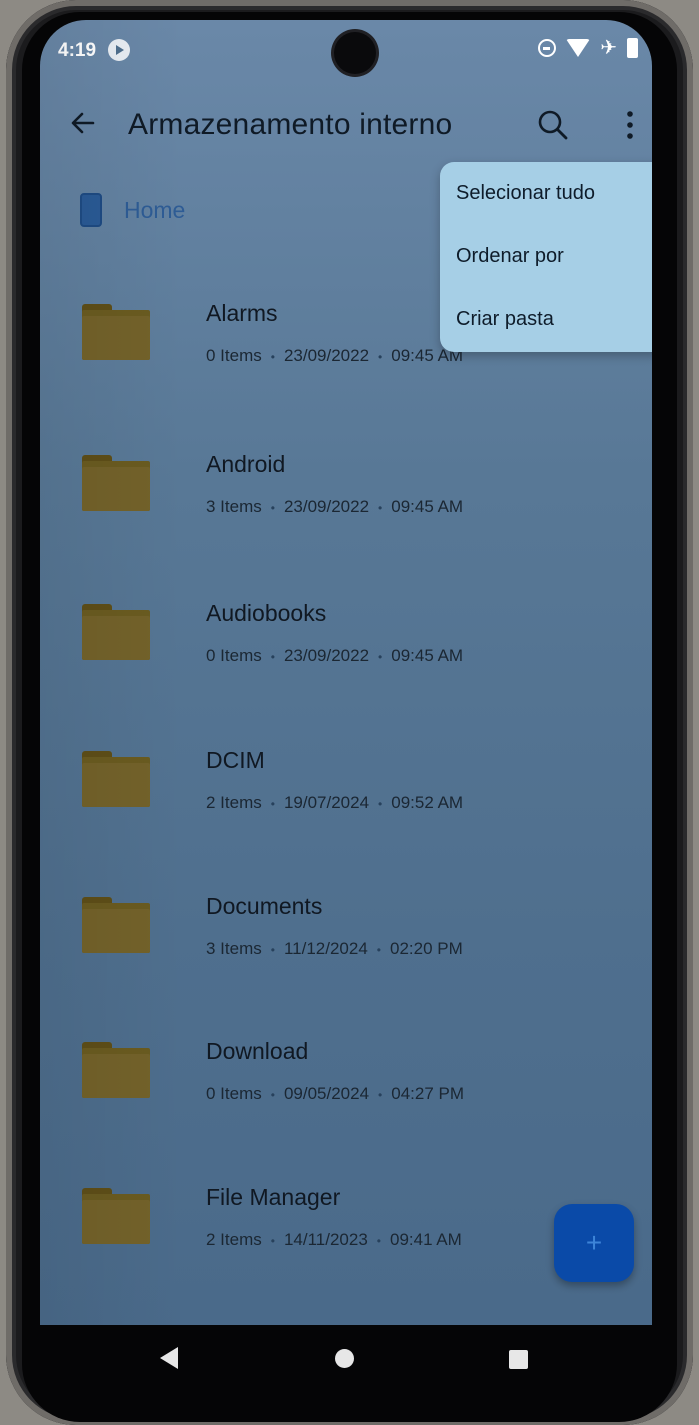  What do you see at coordinates (525, 193) in the screenshot?
I see `menu-item-select-all: Selecionar tudo` at bounding box center [525, 193].